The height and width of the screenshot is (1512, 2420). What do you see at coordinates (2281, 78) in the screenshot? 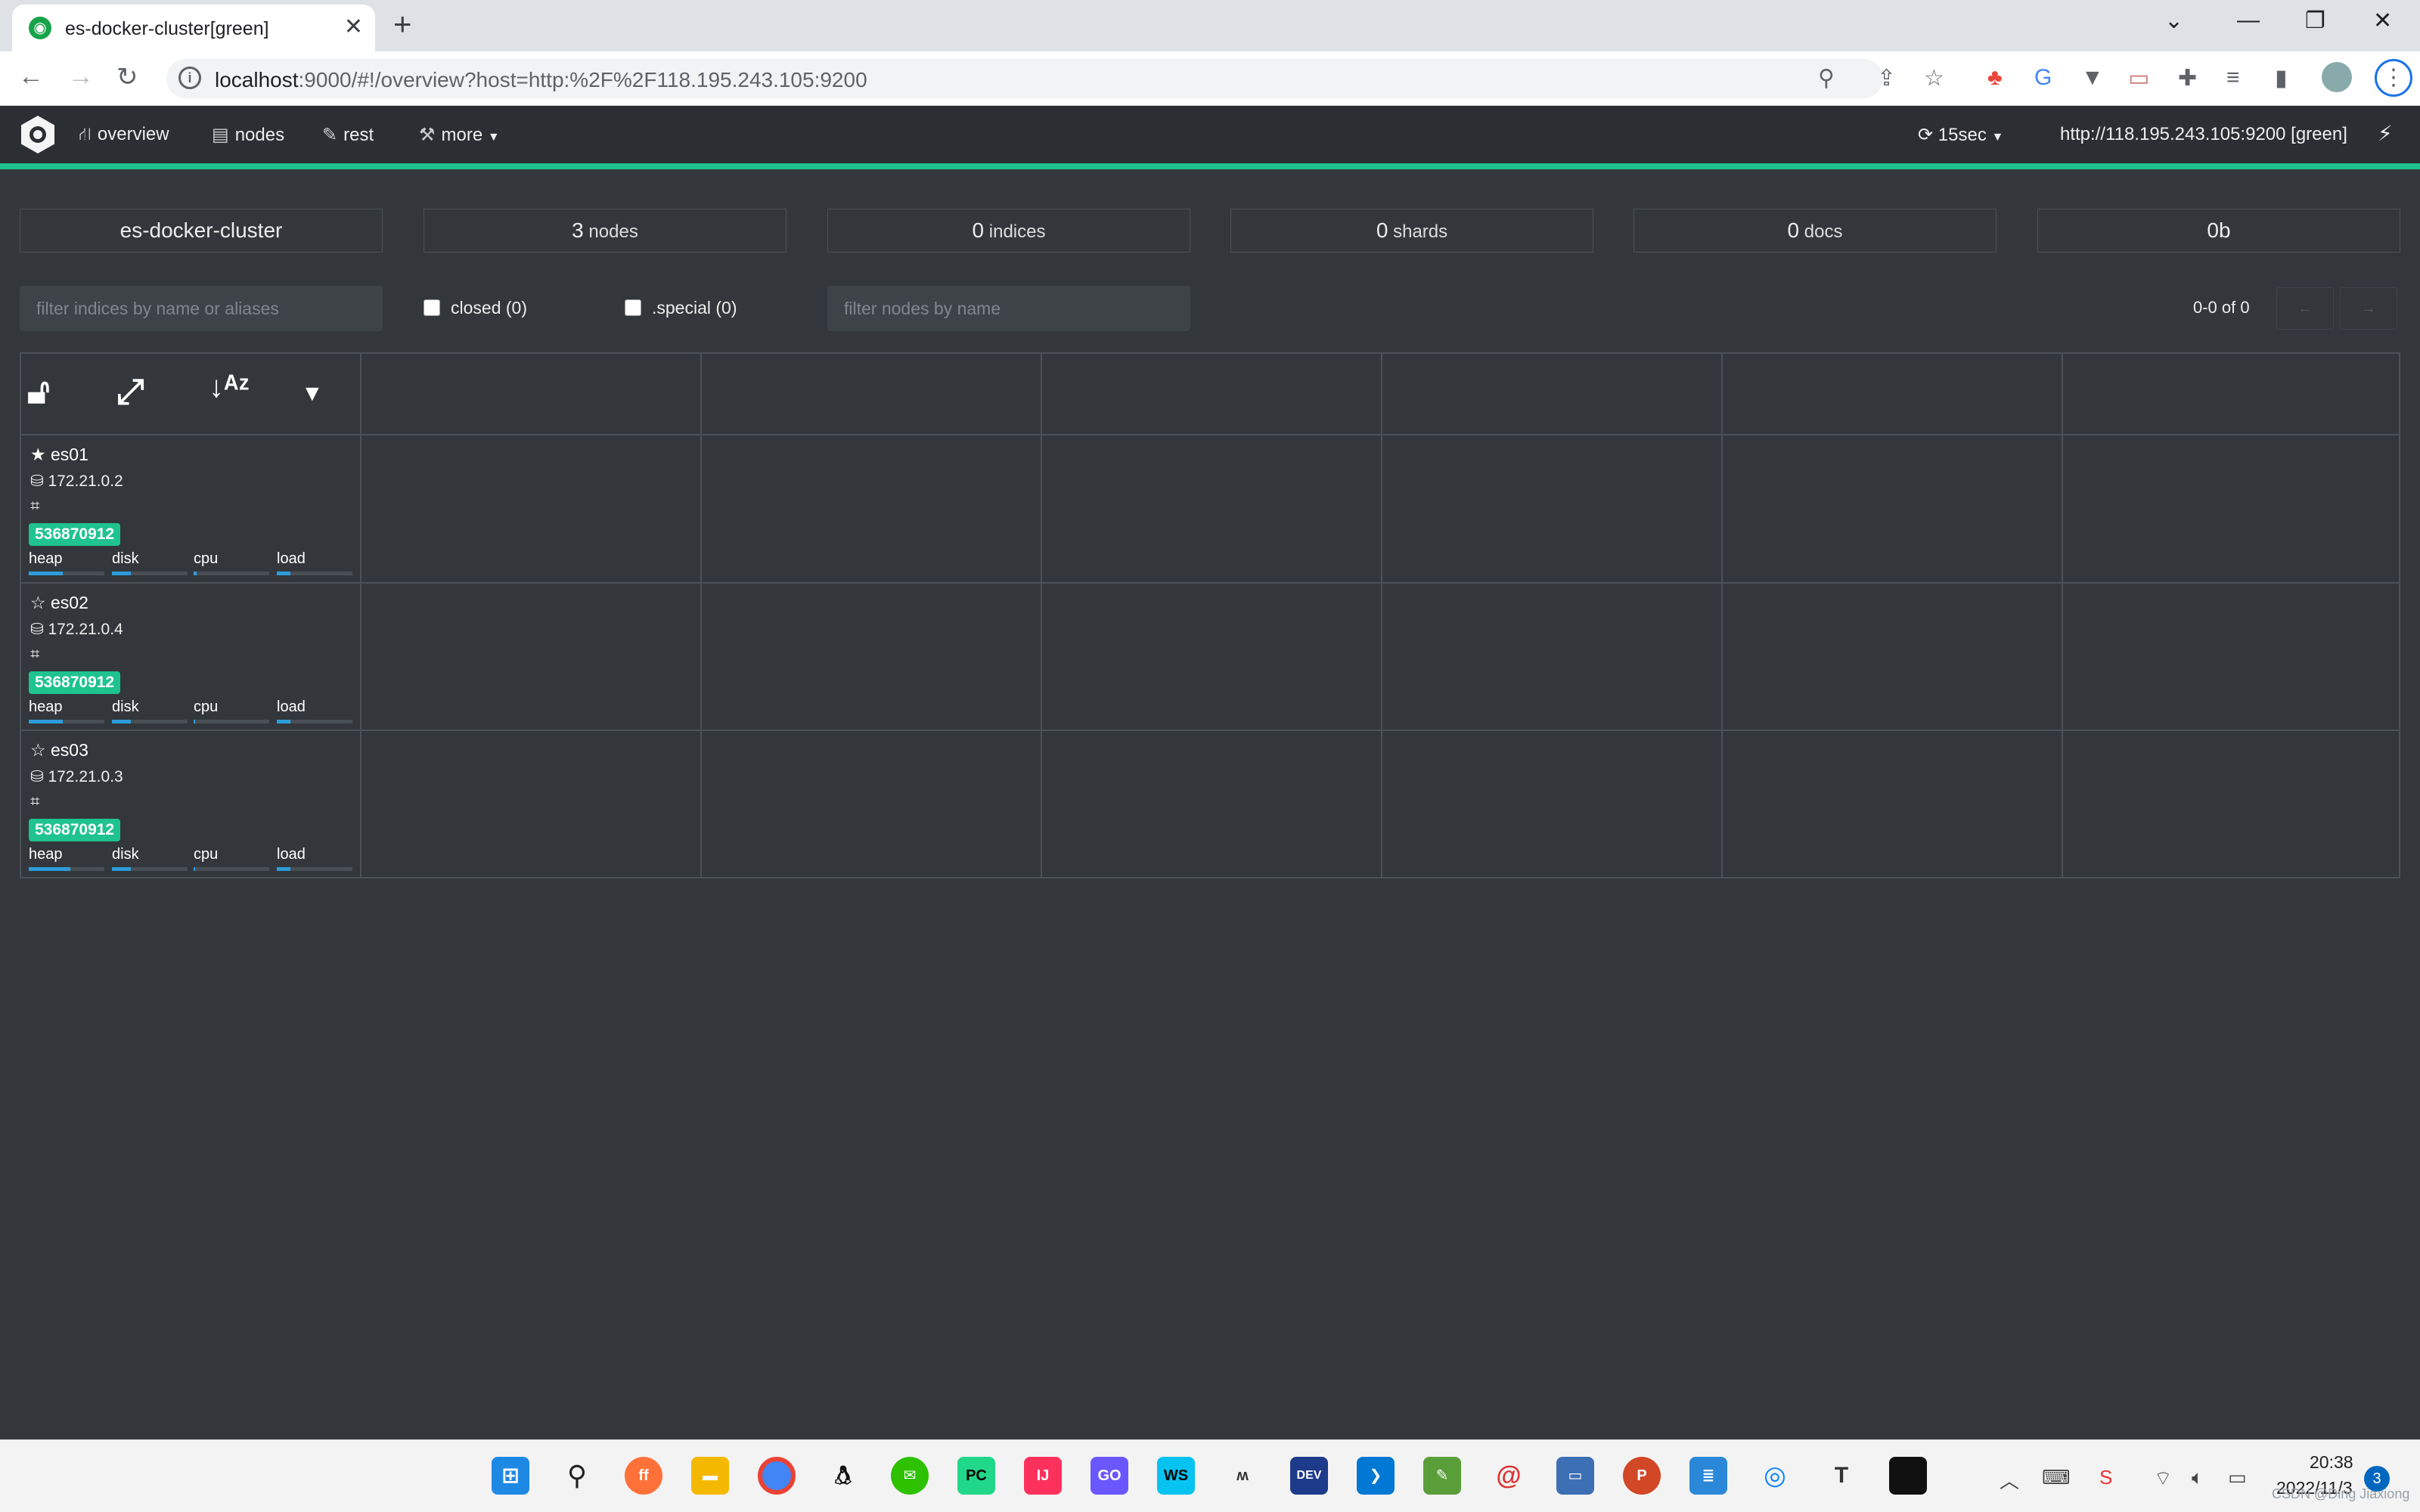
I see `side-panel-icon: ▮` at bounding box center [2281, 78].